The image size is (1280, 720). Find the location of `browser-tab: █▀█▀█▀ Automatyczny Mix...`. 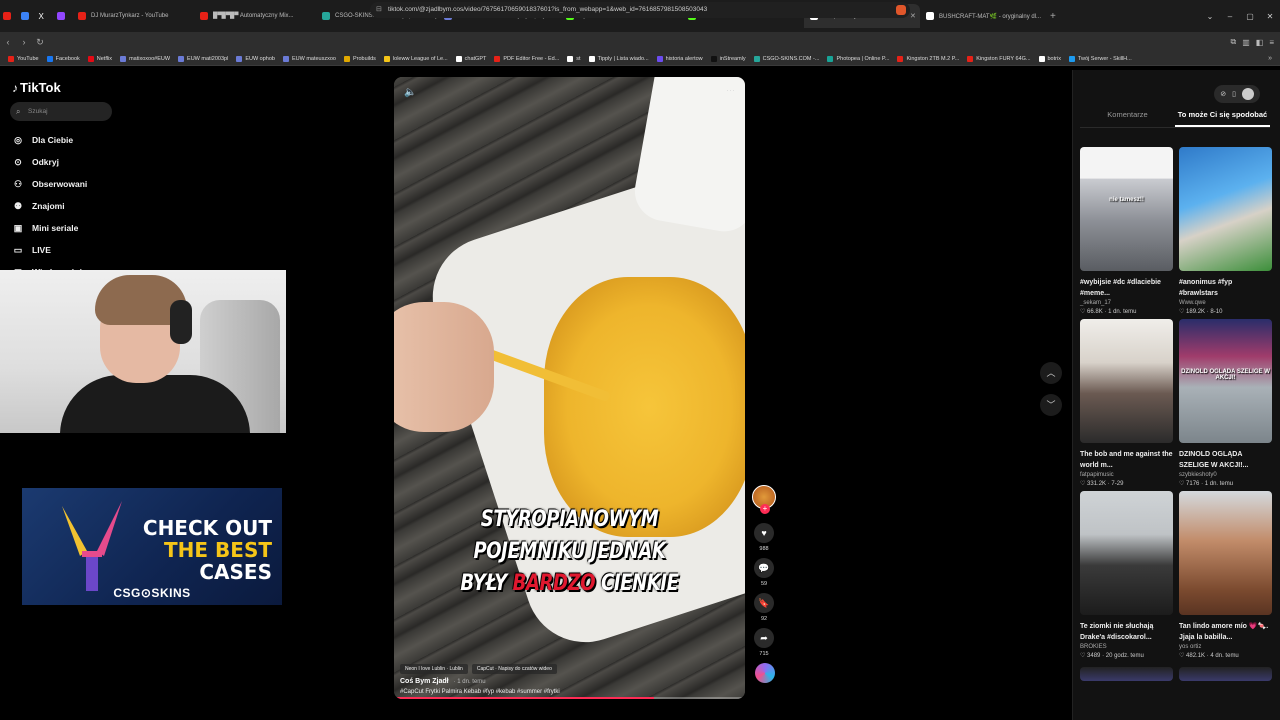

browser-tab: █▀█▀█▀ Automatyczny Mix... is located at coordinates (255, 16).